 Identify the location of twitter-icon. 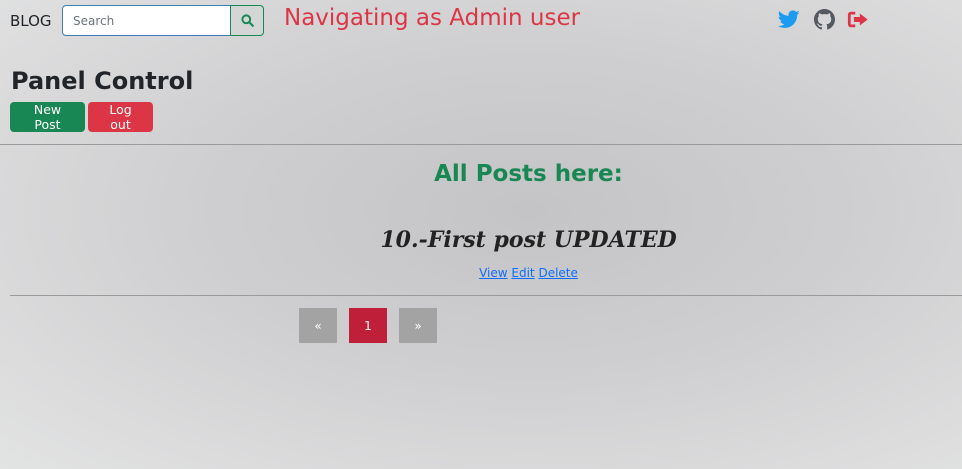
(789, 18).